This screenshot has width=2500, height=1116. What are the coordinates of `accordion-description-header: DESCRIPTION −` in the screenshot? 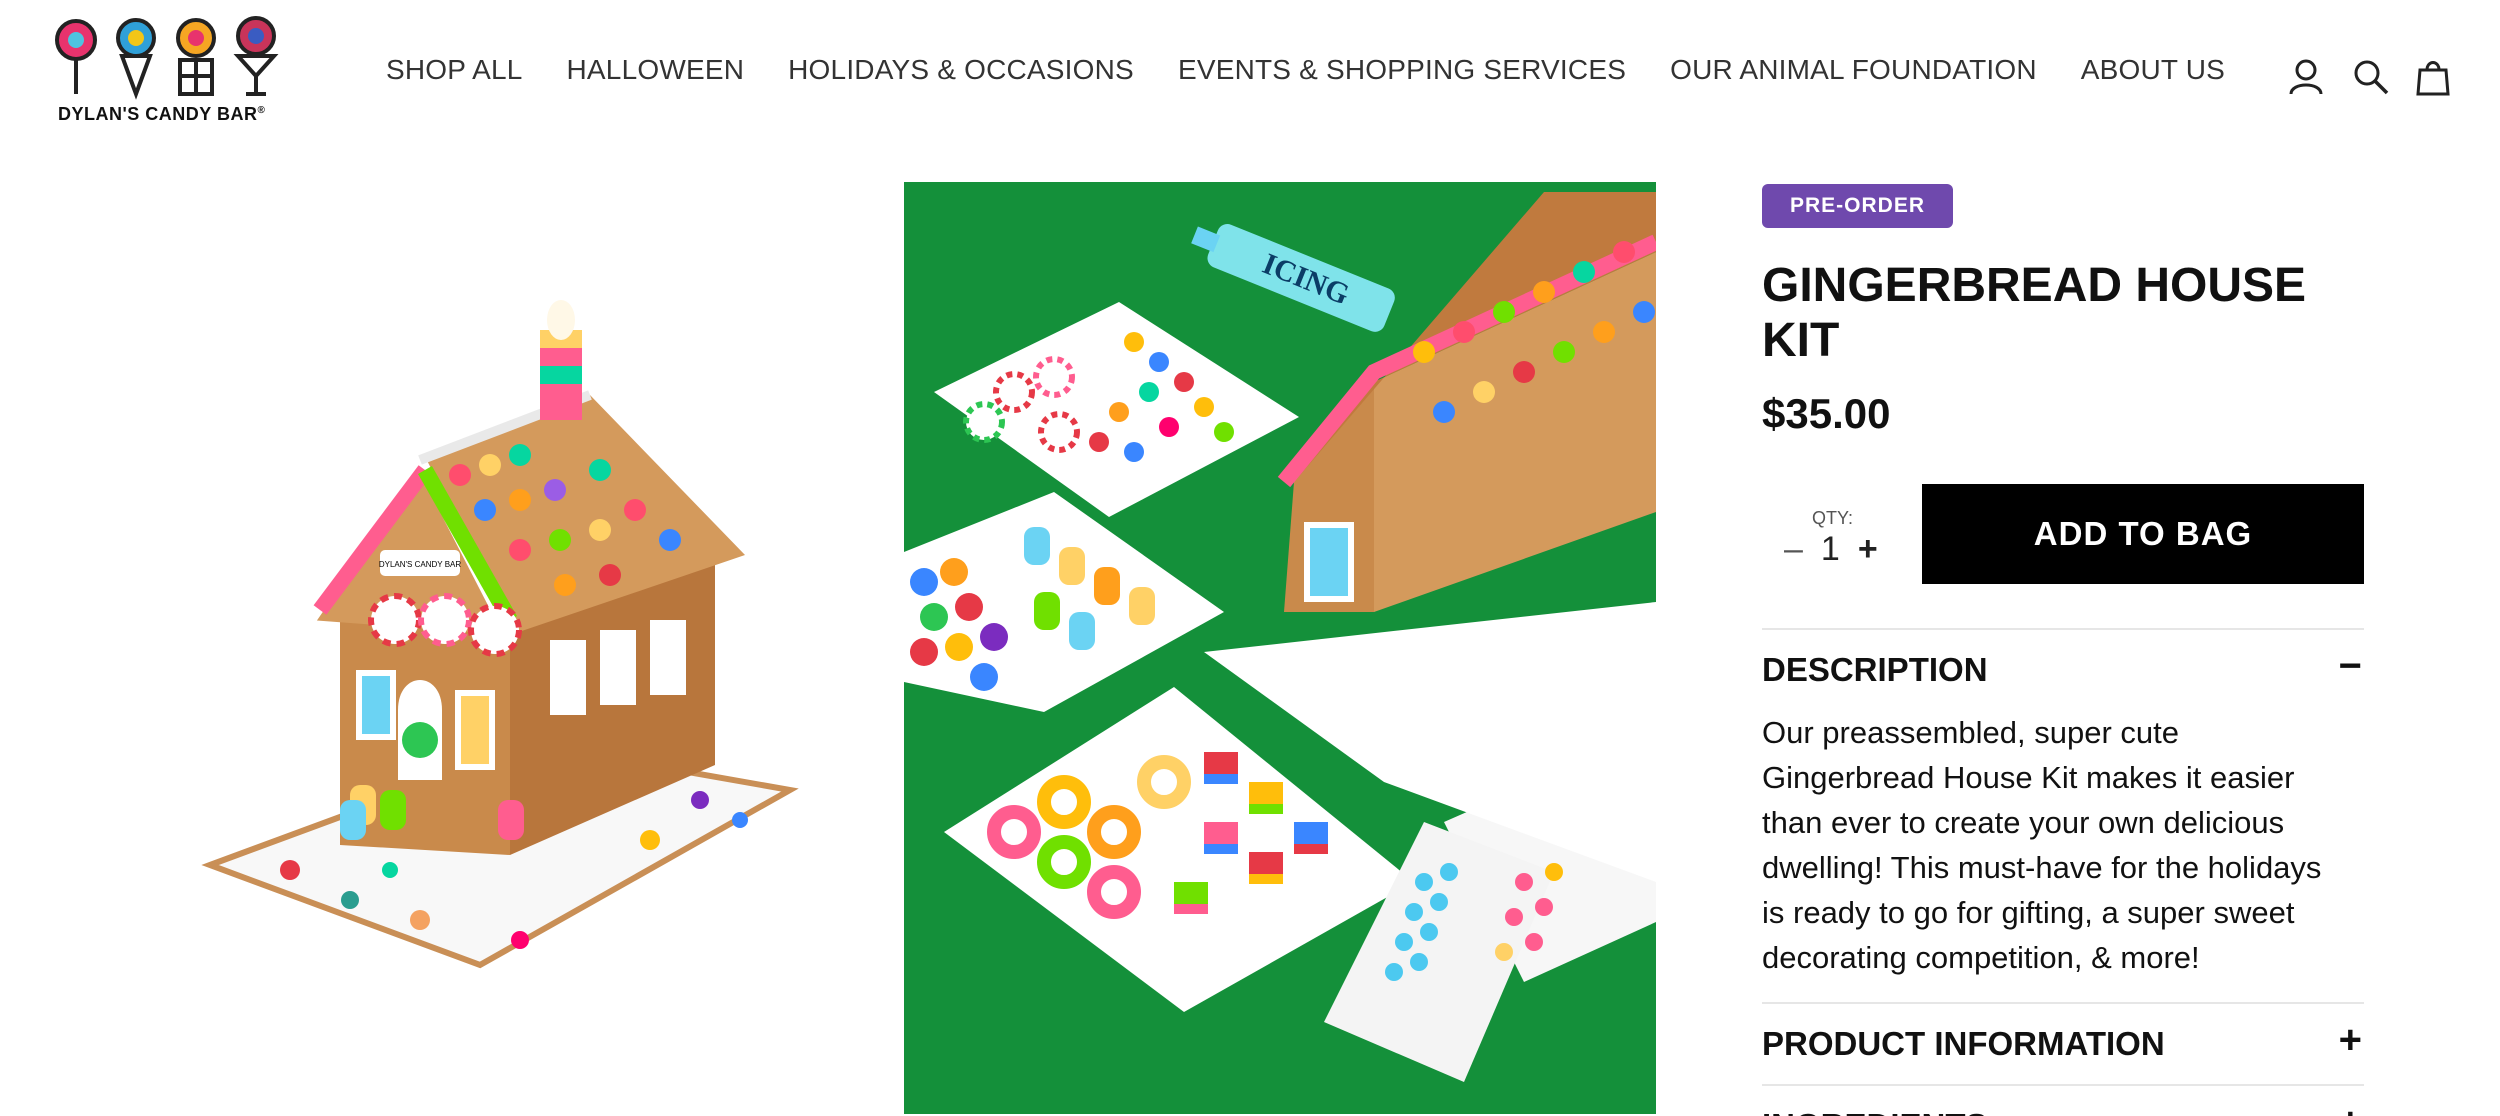 It's located at (2063, 670).